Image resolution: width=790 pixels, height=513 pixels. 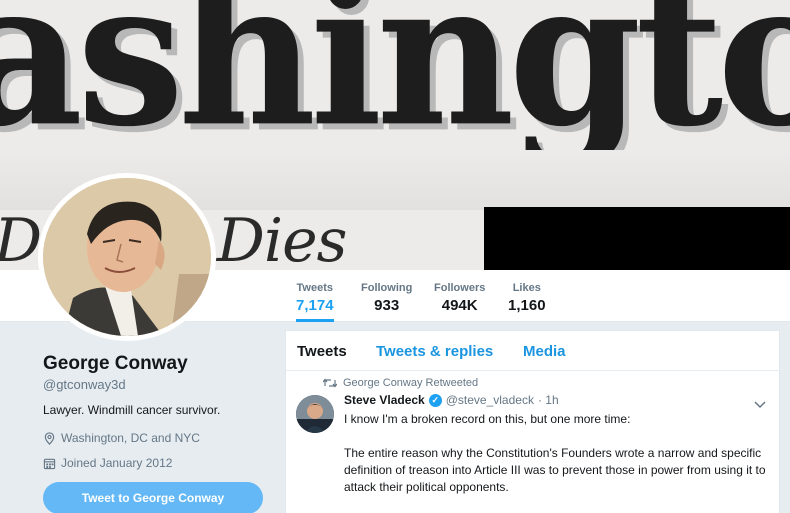 I want to click on profile-avatar, so click(x=127, y=257).